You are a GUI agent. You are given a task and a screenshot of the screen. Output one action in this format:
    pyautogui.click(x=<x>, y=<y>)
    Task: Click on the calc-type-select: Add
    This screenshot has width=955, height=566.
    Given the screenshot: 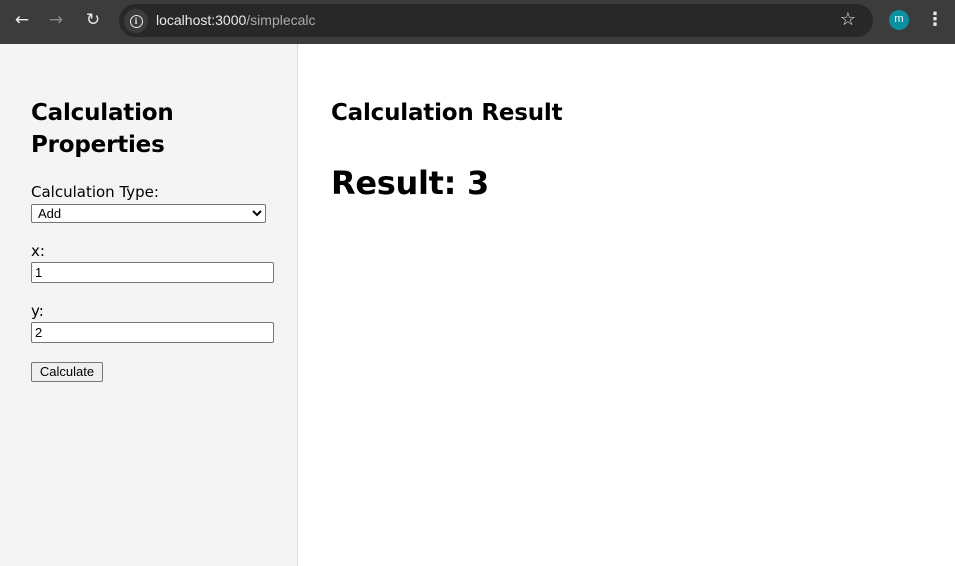 What is the action you would take?
    pyautogui.click(x=148, y=213)
    